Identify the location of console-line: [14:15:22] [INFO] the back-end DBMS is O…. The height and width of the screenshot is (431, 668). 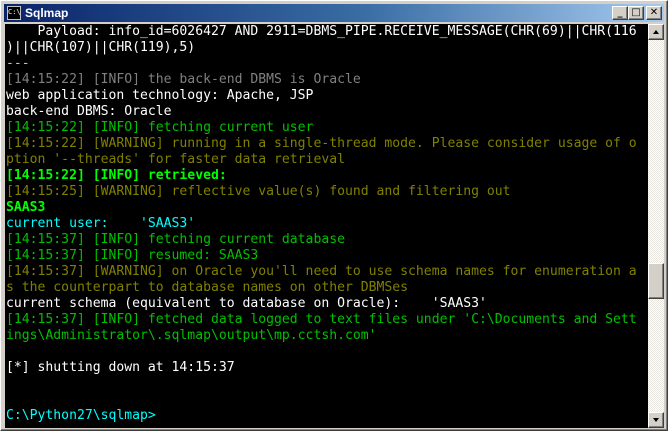
(183, 79).